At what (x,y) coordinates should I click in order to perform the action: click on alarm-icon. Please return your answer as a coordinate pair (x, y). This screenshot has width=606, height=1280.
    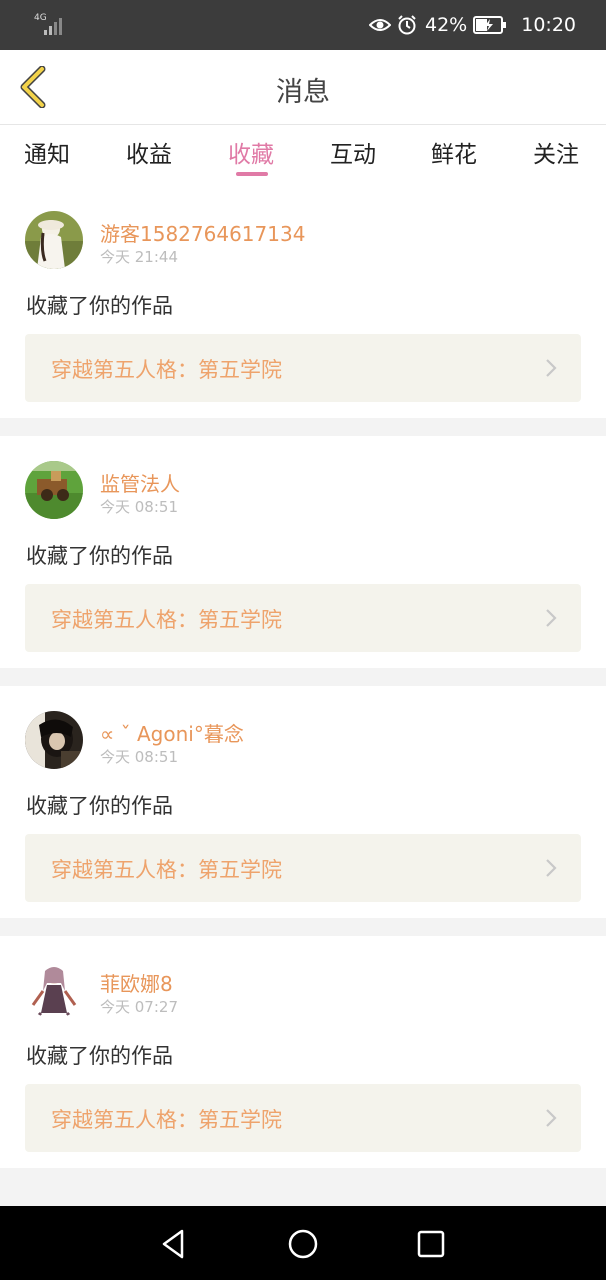
    Looking at the image, I should click on (407, 25).